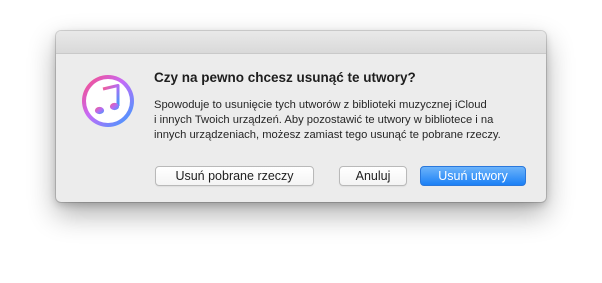 The height and width of the screenshot is (283, 602). What do you see at coordinates (301, 42) in the screenshot?
I see `dialog-title-bar` at bounding box center [301, 42].